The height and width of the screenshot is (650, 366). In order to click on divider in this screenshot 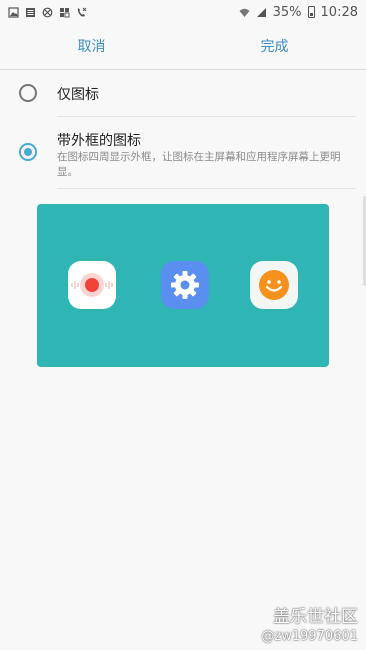, I will do `click(206, 188)`.